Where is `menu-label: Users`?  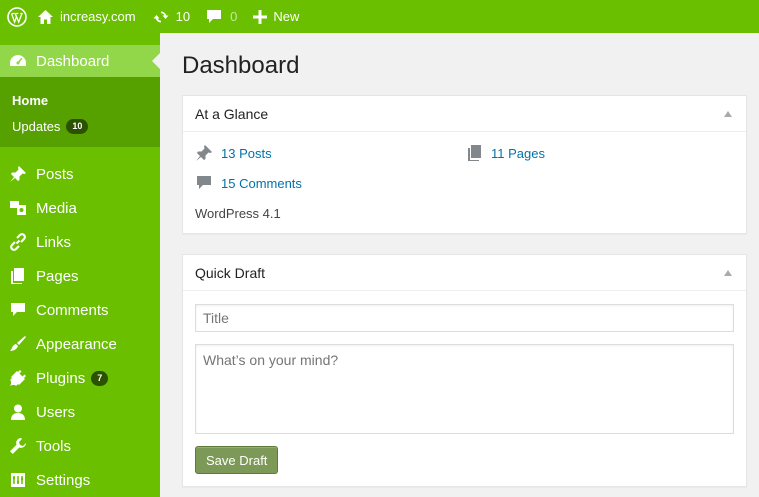 menu-label: Users is located at coordinates (56, 412).